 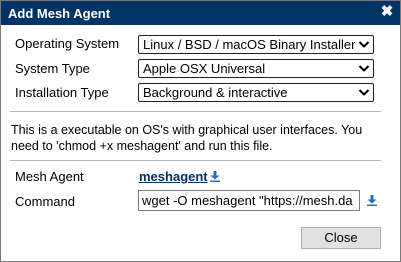 I want to click on mesh-agent-label: Mesh Agent, so click(x=49, y=176).